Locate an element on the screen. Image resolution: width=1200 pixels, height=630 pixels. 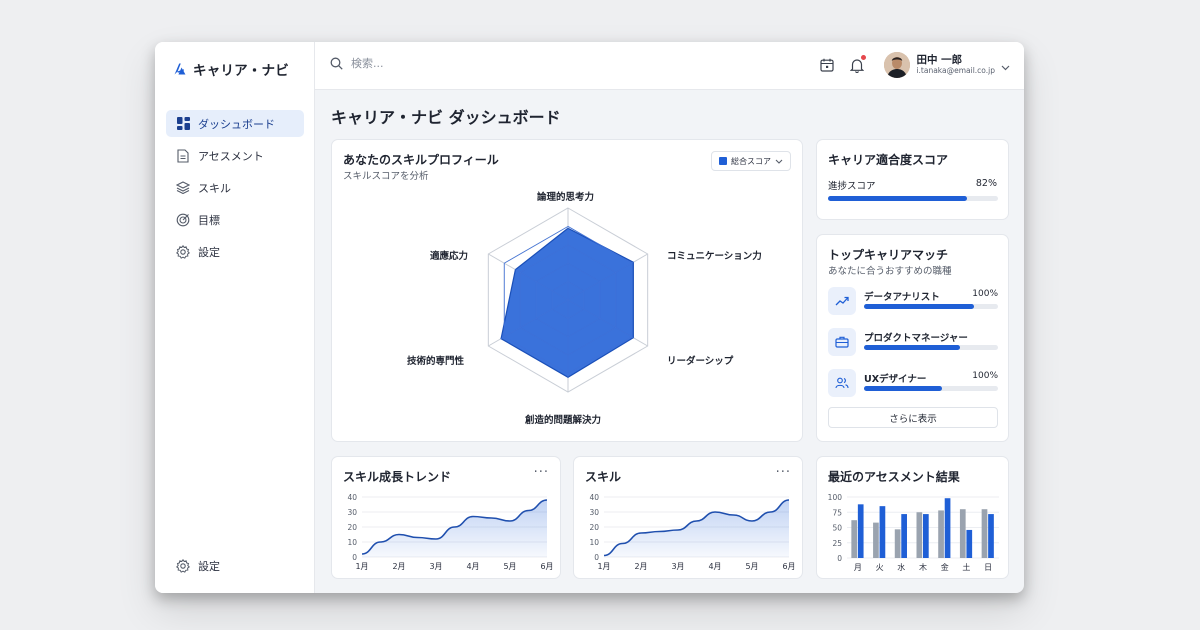
card-subtitle: あなたに合うおすすめの職種 is located at coordinates (890, 271).